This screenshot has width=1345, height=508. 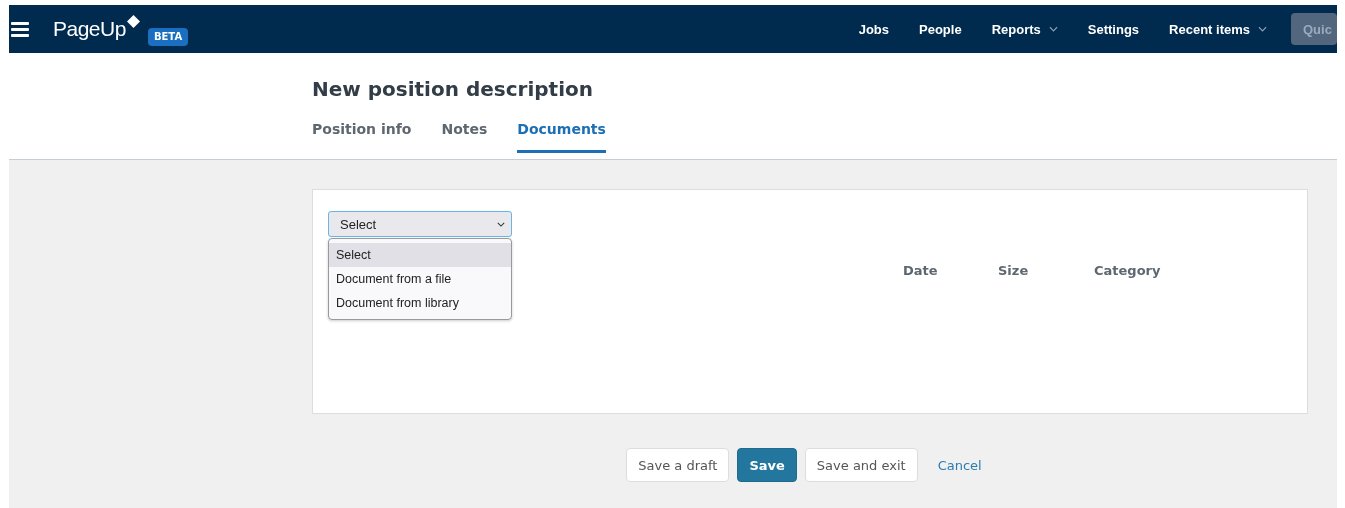 I want to click on nav-link: Settings, so click(x=1113, y=29).